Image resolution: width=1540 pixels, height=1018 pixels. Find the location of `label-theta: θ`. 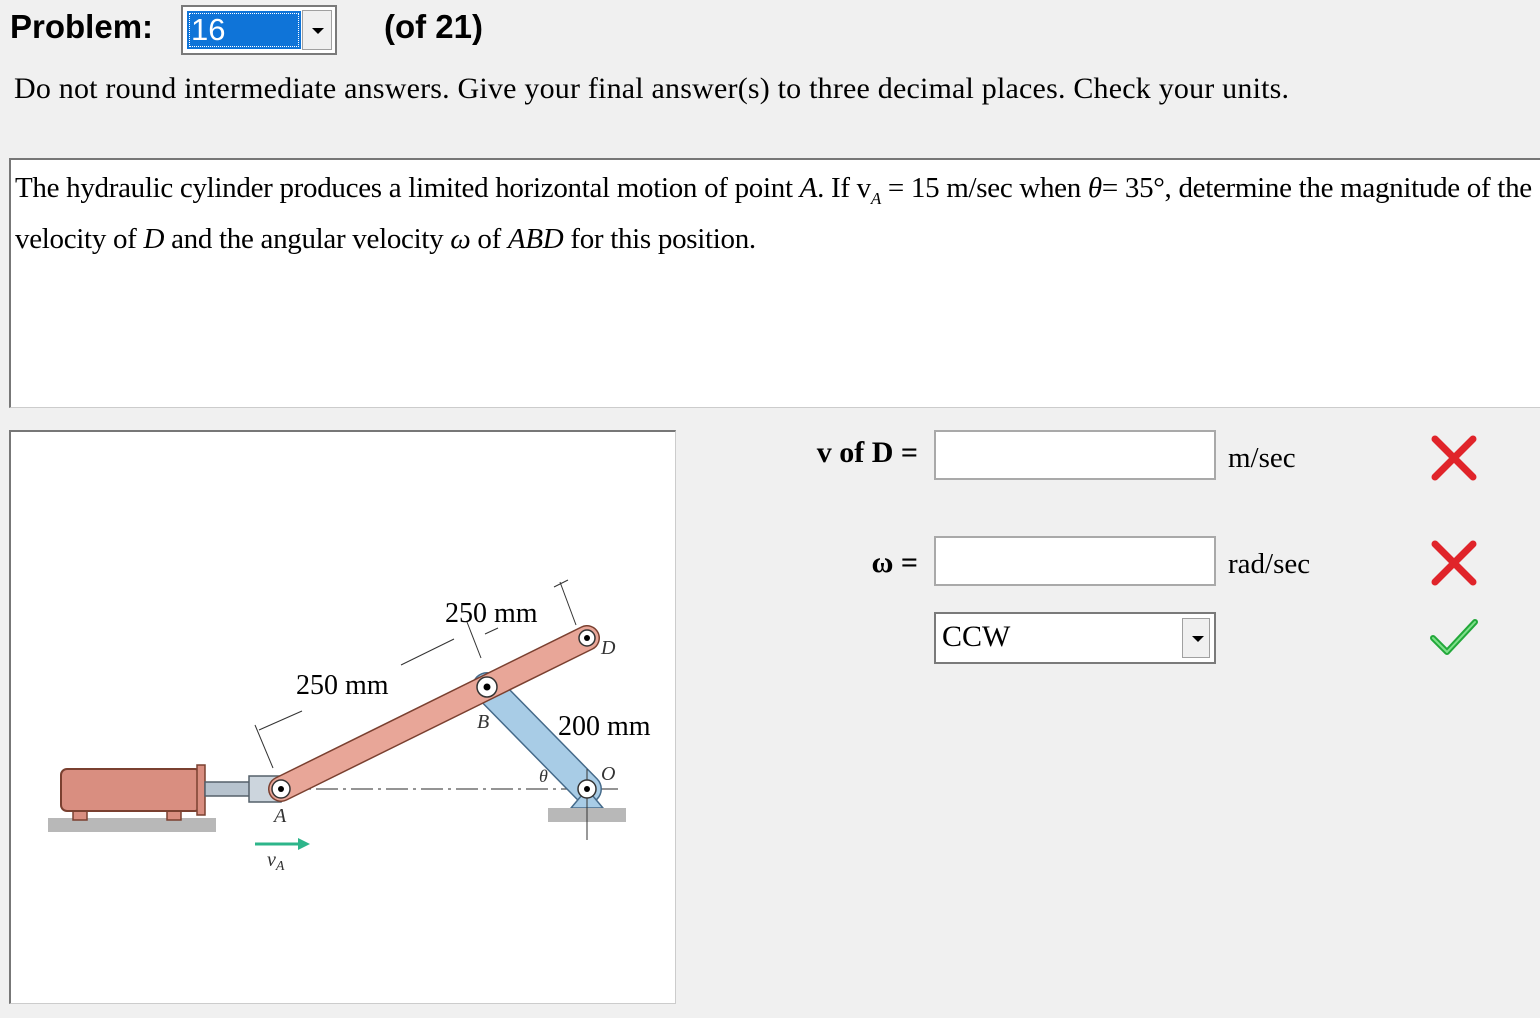

label-theta: θ is located at coordinates (543, 776).